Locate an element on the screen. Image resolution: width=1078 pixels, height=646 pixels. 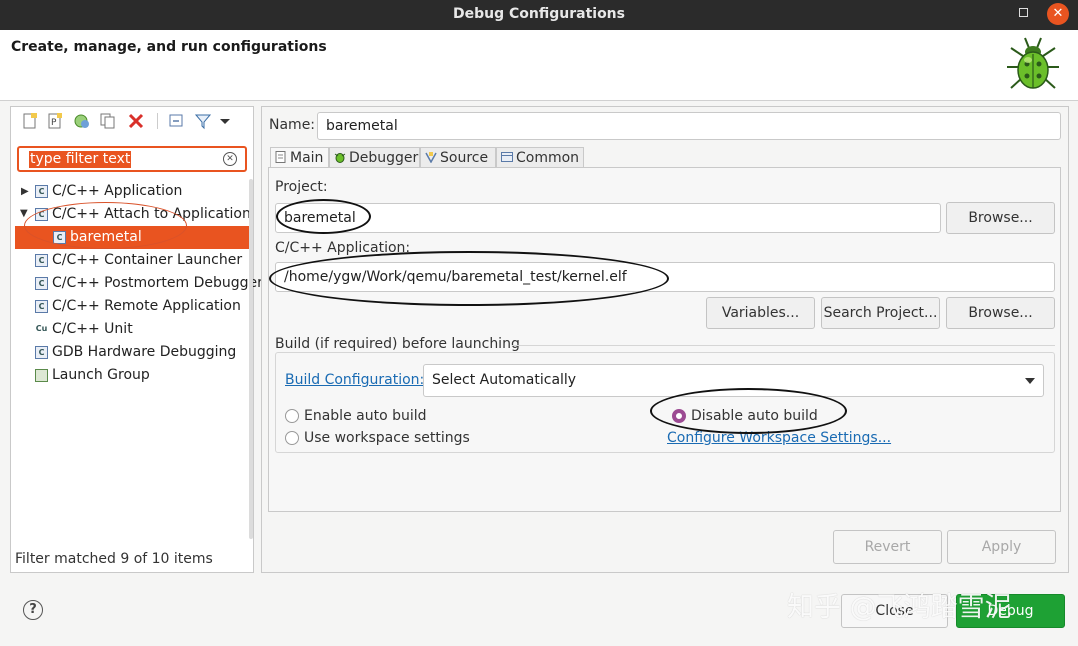
title-bar: Debug Configurations ✕ is located at coordinates (539, 15).